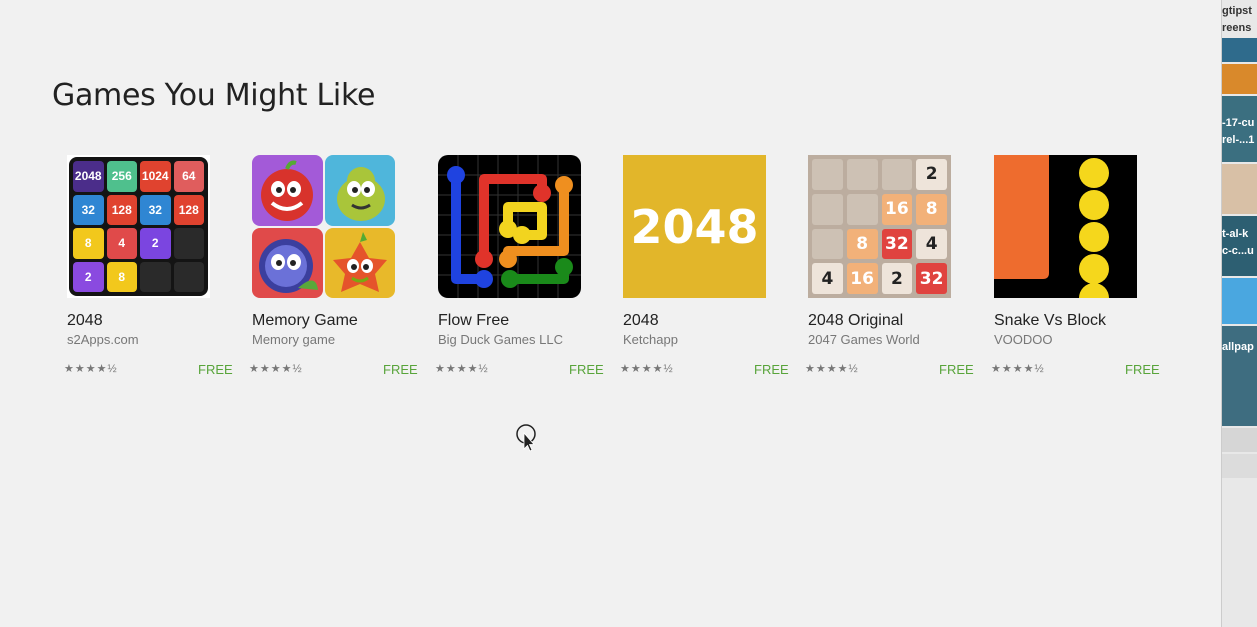  Describe the element at coordinates (138, 226) in the screenshot. I see `app-icon-2048-s2apps: 2048 256 1024 64 32 128 32 128 8 4 2 2 8` at that location.